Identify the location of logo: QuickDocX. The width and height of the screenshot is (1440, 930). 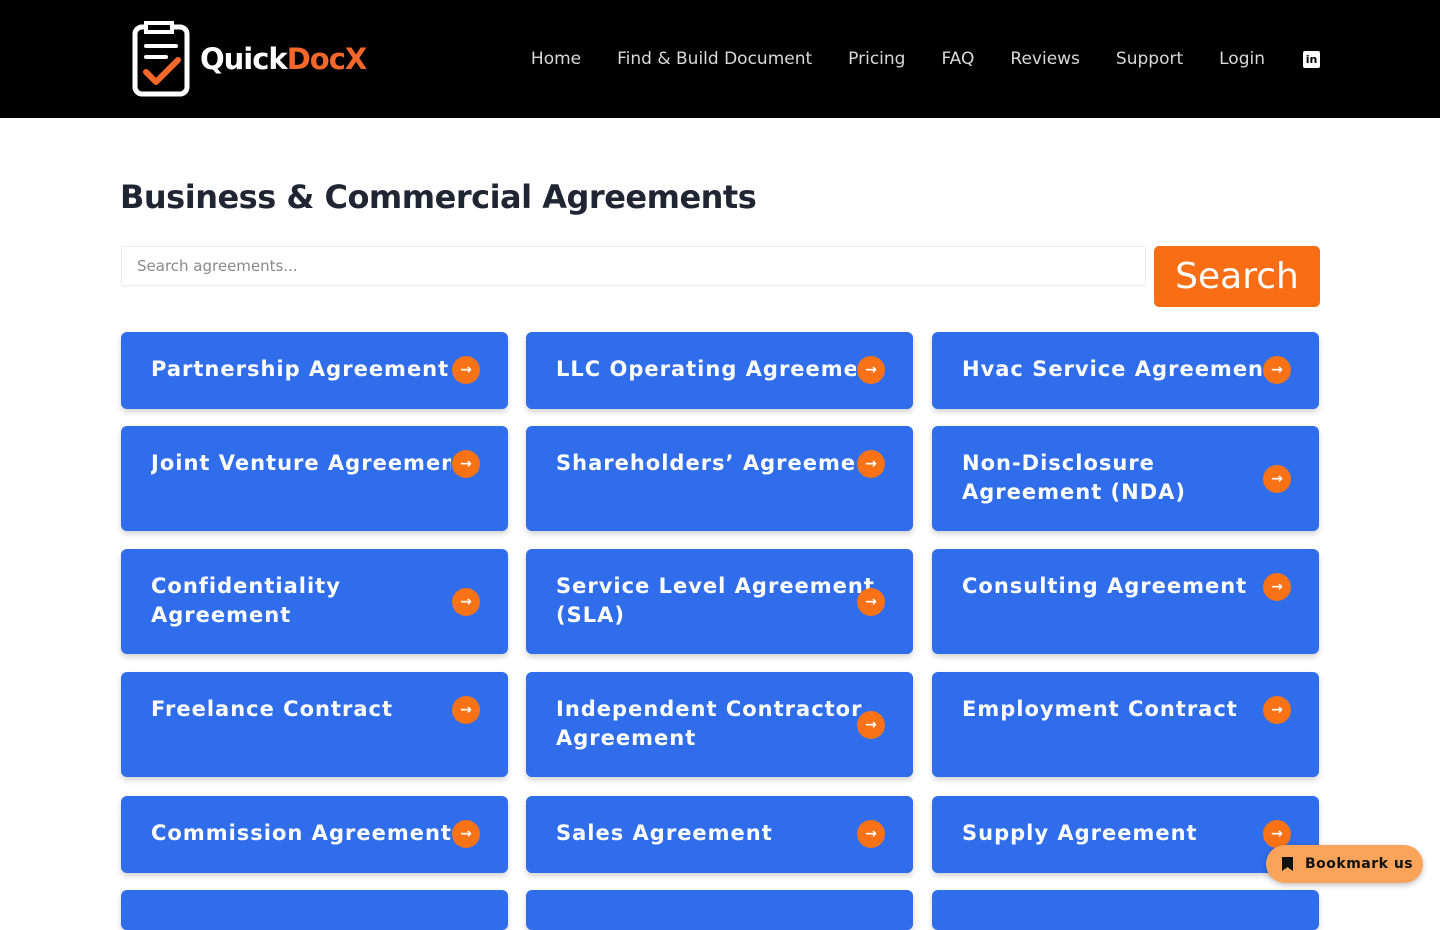
(250, 59).